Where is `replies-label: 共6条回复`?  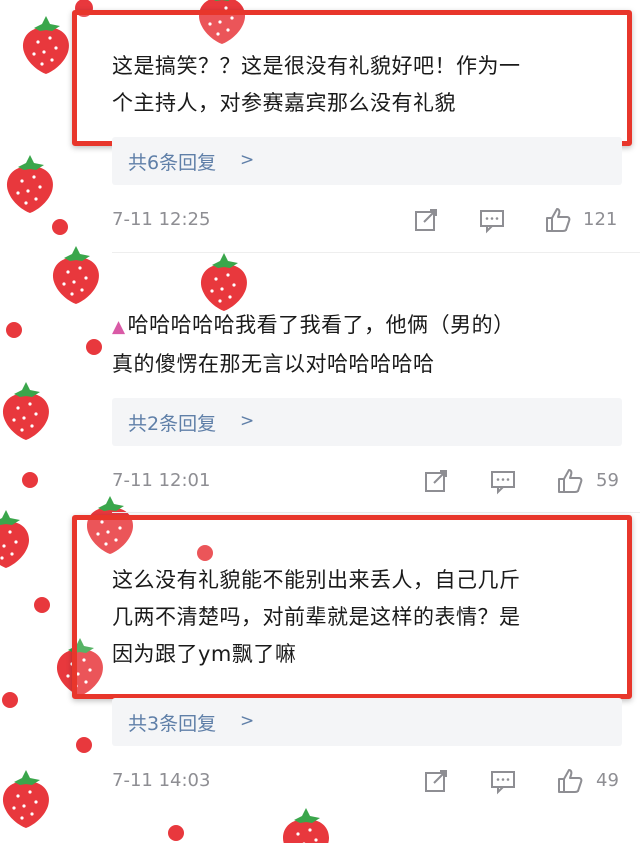 replies-label: 共6条回复 is located at coordinates (172, 163).